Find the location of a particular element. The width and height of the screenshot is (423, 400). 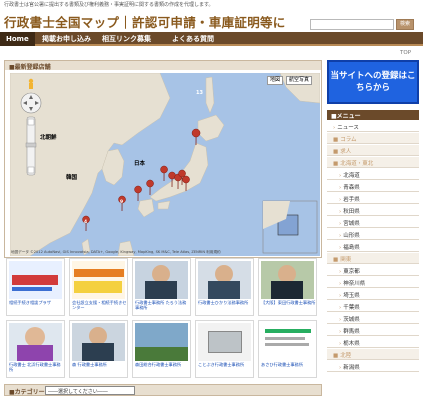

menu-item: › 山形県 is located at coordinates (373, 234).